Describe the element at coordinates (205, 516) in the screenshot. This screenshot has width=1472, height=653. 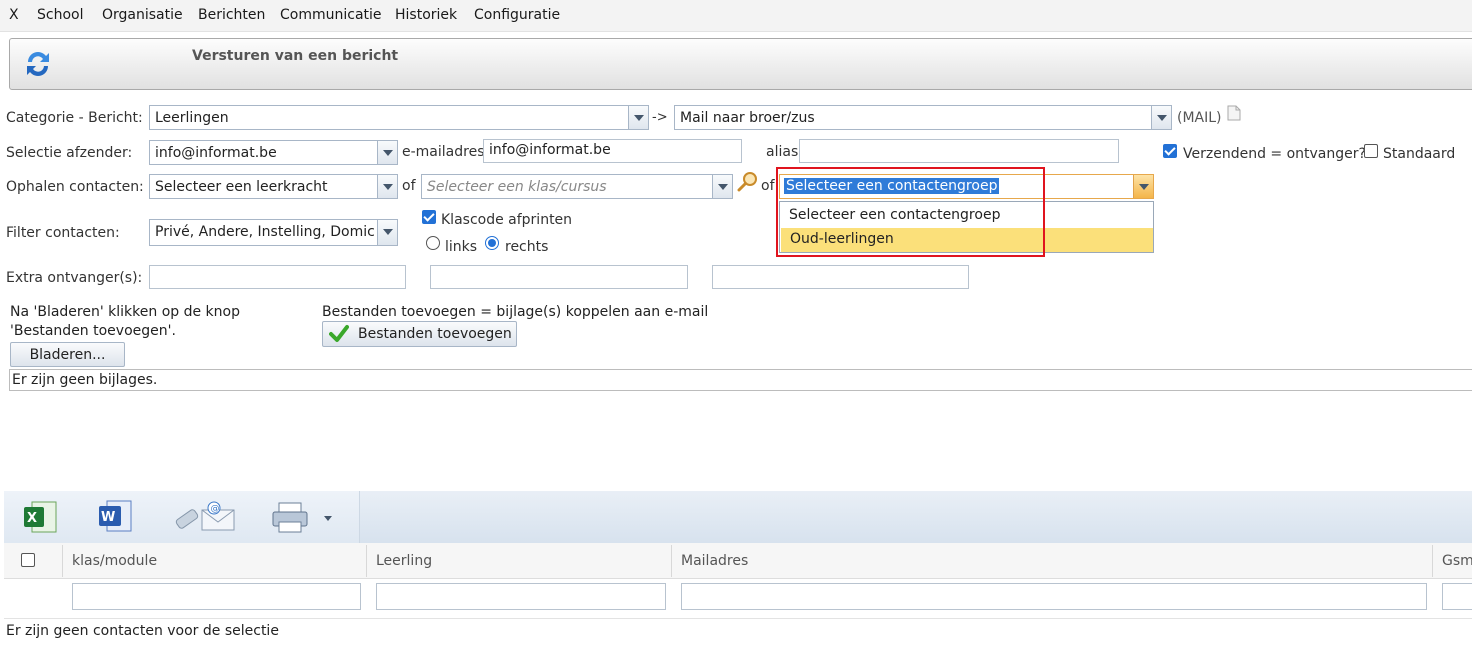
I see `send-mail-icon: @` at that location.